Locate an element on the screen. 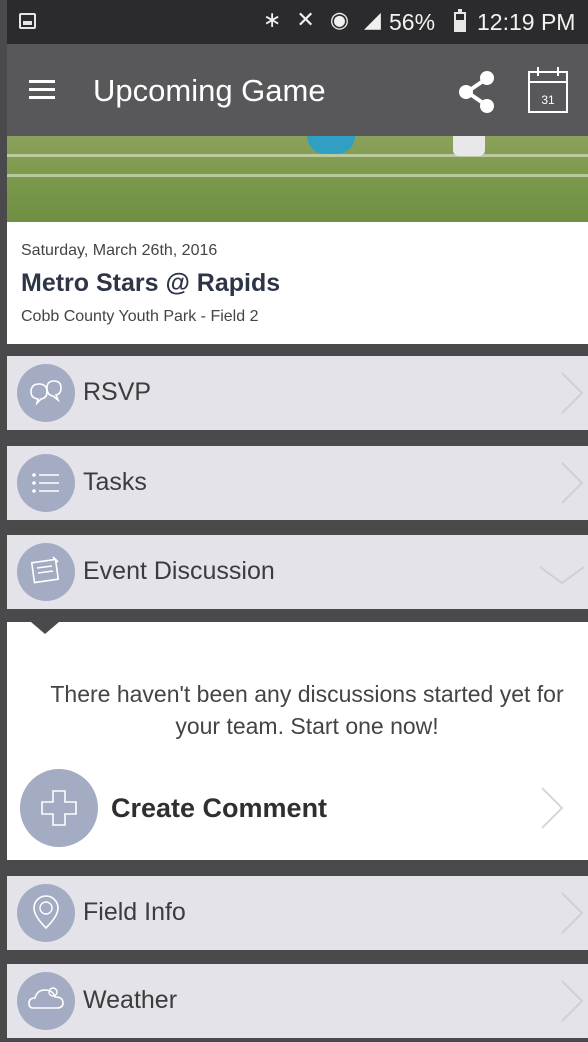 The image size is (588, 1042). gallery-notification-icon is located at coordinates (27, 21).